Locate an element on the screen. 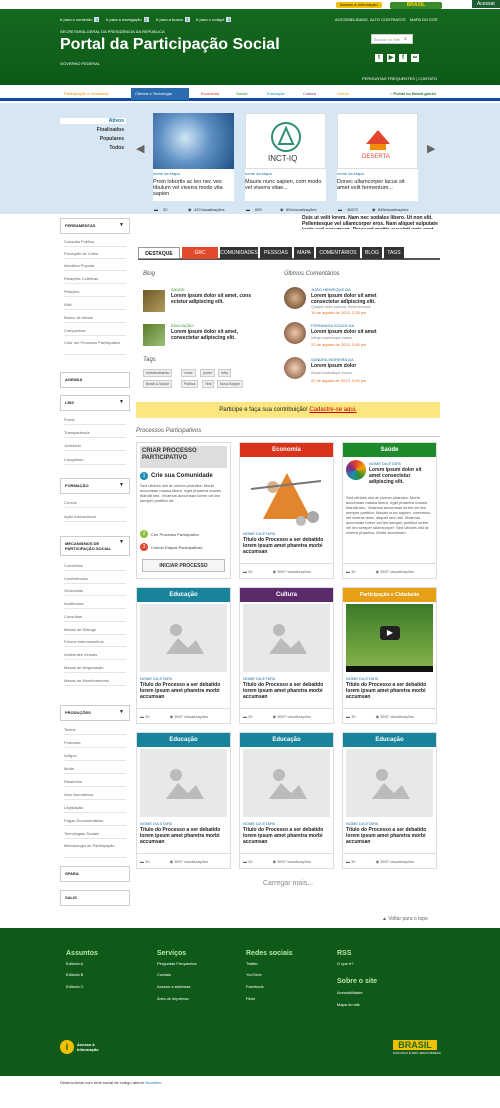  sidebar-item: Mesas de Negociação is located at coordinates (95, 667).